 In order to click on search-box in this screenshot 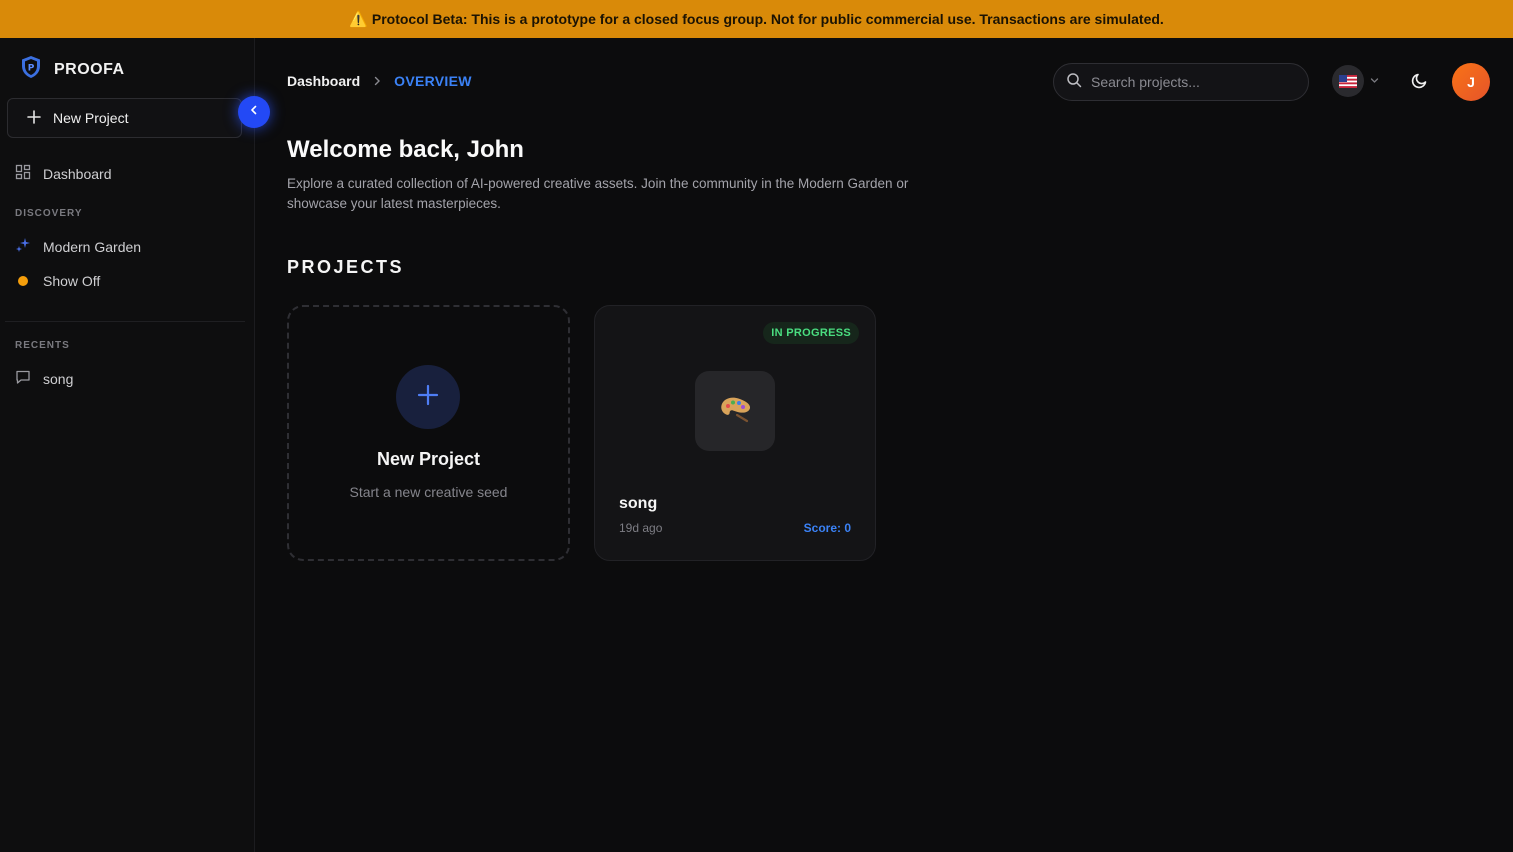, I will do `click(1181, 82)`.